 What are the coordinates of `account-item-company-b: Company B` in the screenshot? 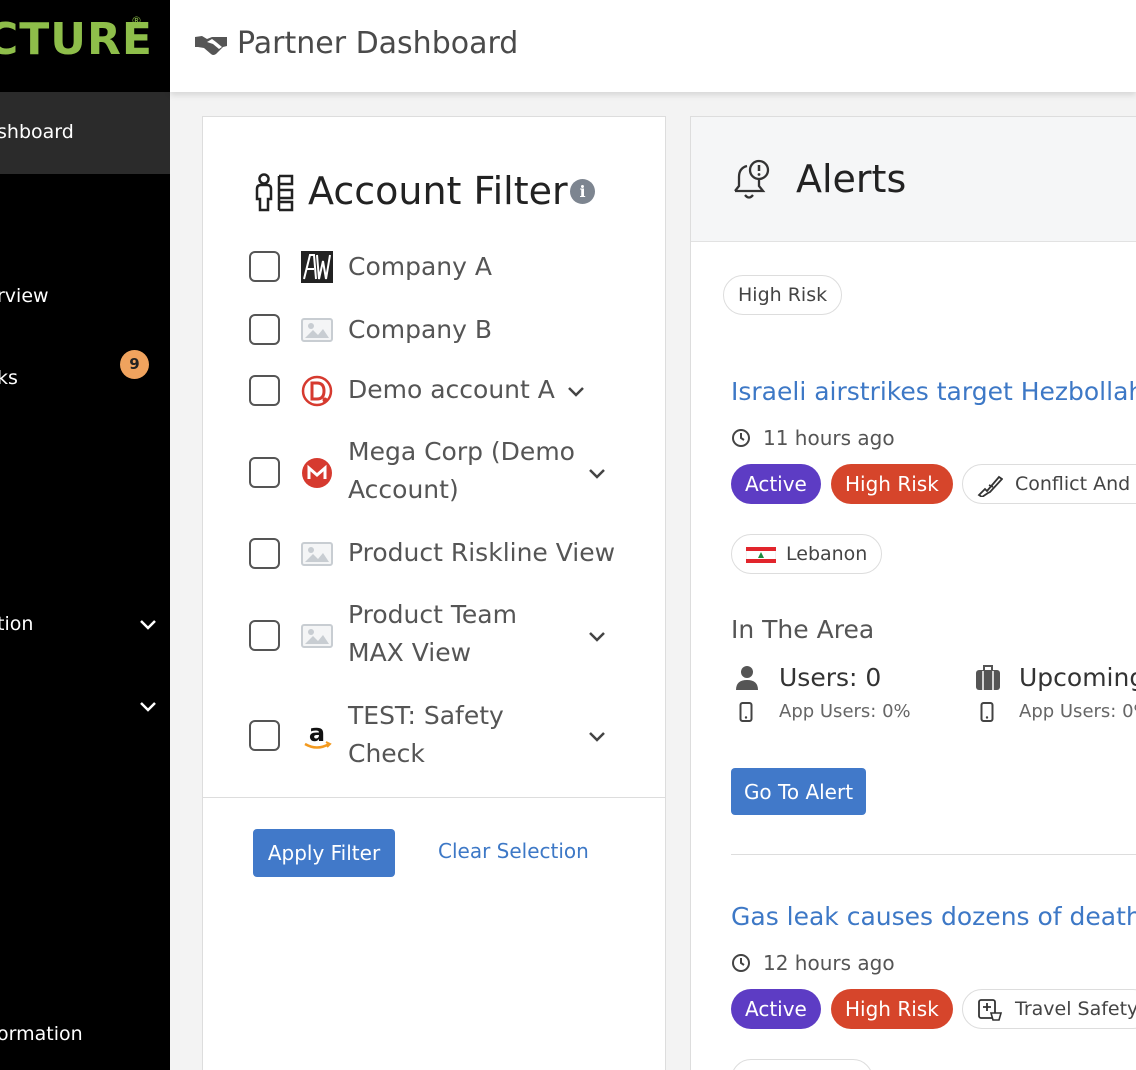 It's located at (449, 330).